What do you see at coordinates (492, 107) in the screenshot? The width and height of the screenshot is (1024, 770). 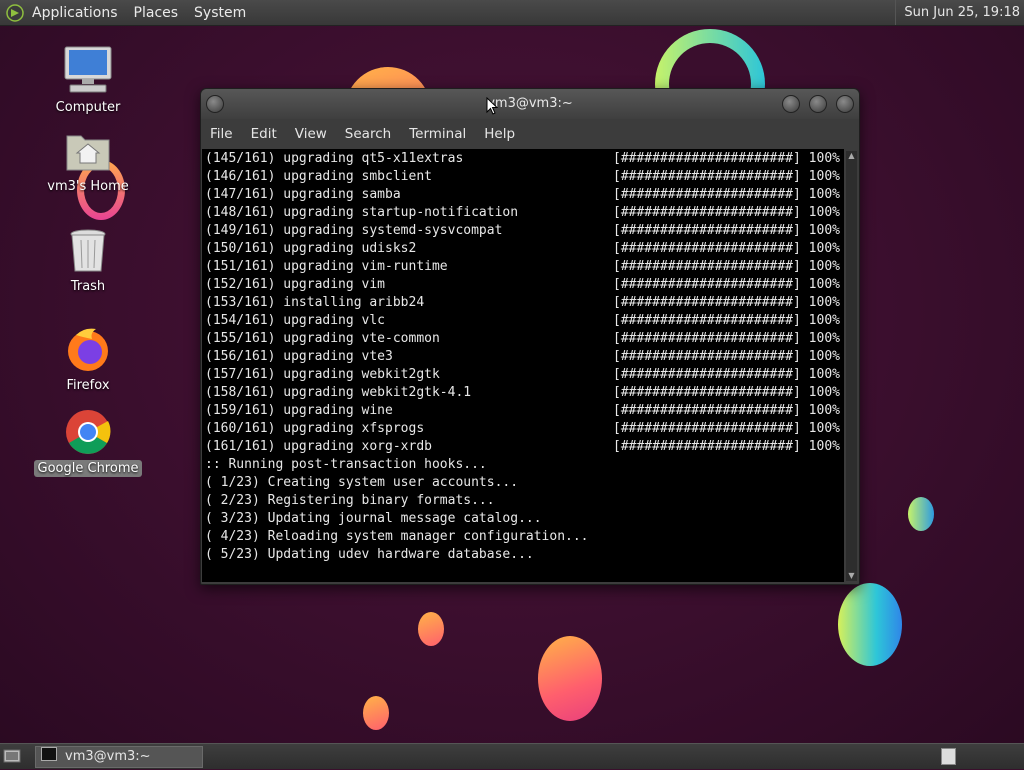 I see `mouse-pointer-icon` at bounding box center [492, 107].